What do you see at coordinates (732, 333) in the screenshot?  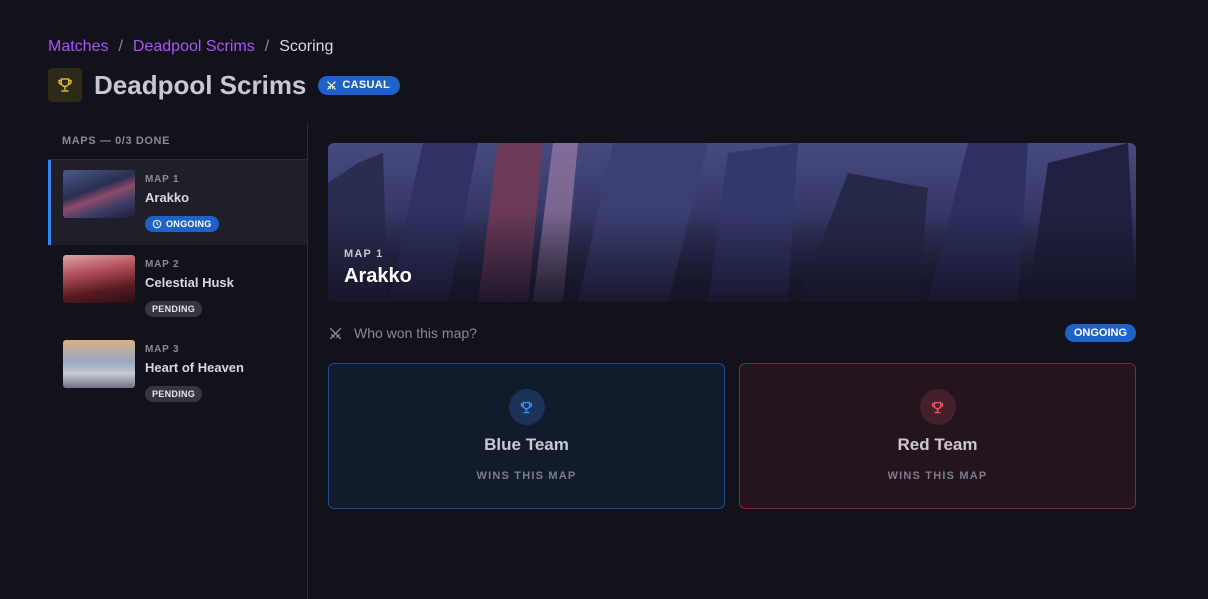 I see `winner-question-row: Who won this map? ONGOING` at bounding box center [732, 333].